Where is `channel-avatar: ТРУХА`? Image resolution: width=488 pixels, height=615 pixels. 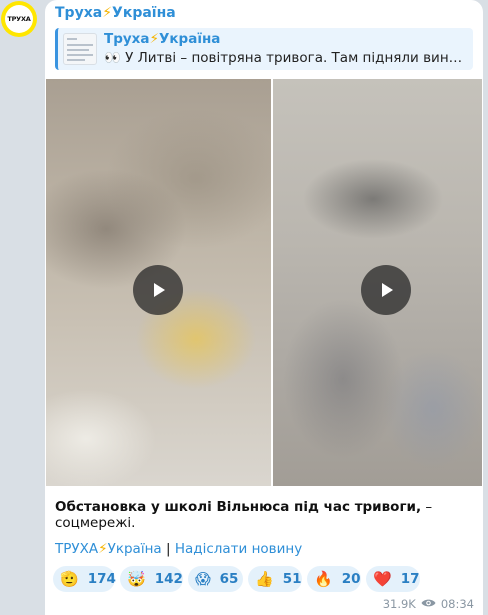
channel-avatar: ТРУХА is located at coordinates (19, 19).